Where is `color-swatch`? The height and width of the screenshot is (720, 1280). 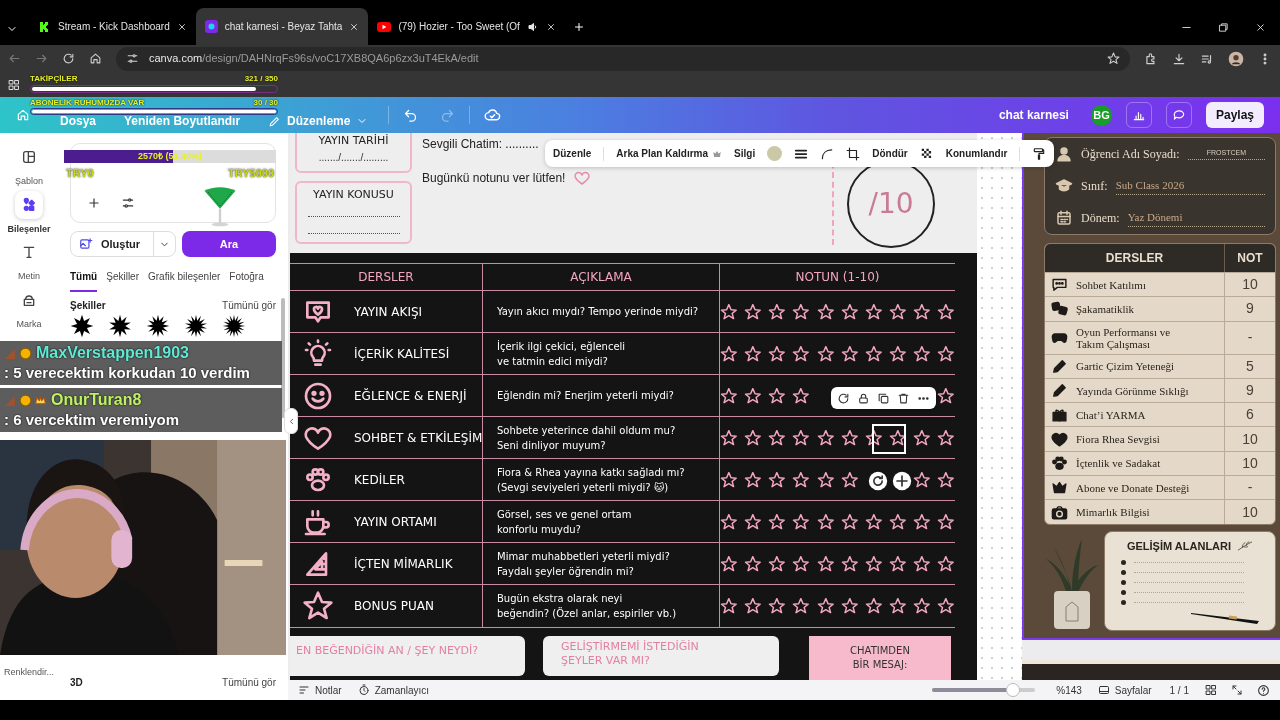
color-swatch is located at coordinates (775, 153).